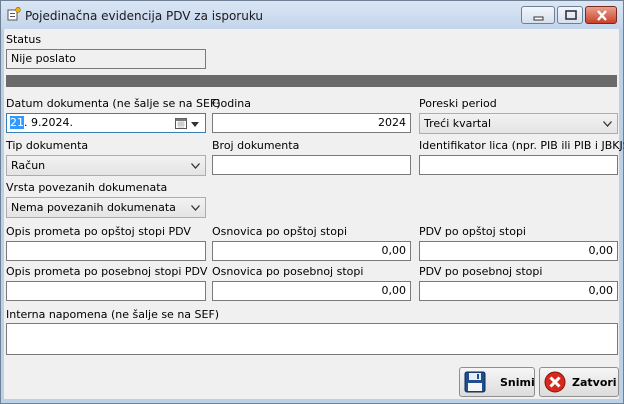 The image size is (624, 404). I want to click on save-button-label: Snimi, so click(517, 382).